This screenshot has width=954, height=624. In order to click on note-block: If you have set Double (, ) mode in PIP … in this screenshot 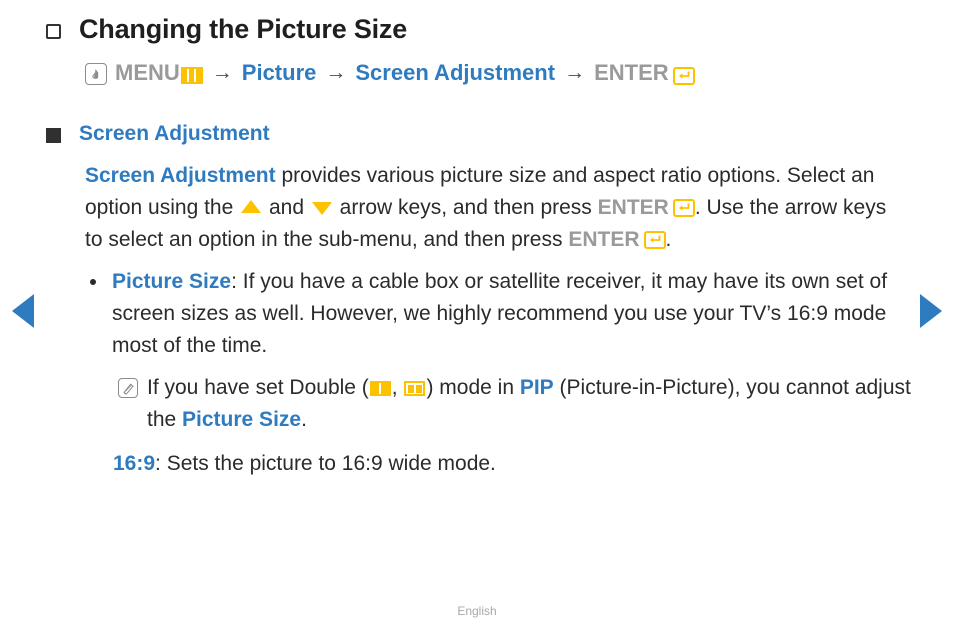, I will do `click(518, 404)`.